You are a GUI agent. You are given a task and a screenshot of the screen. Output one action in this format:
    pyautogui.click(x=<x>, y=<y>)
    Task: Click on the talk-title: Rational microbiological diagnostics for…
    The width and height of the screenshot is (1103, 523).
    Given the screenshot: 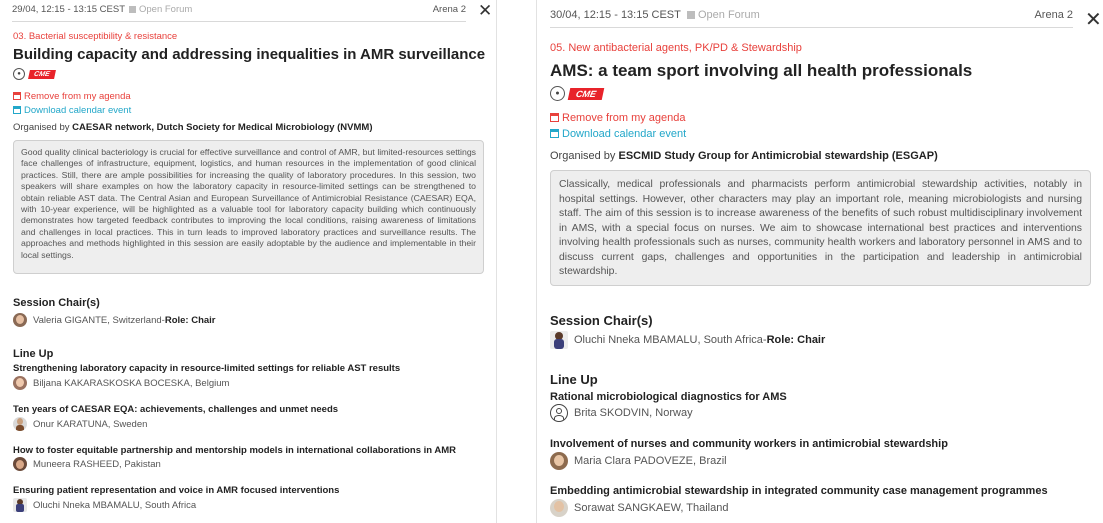 What is the action you would take?
    pyautogui.click(x=668, y=397)
    